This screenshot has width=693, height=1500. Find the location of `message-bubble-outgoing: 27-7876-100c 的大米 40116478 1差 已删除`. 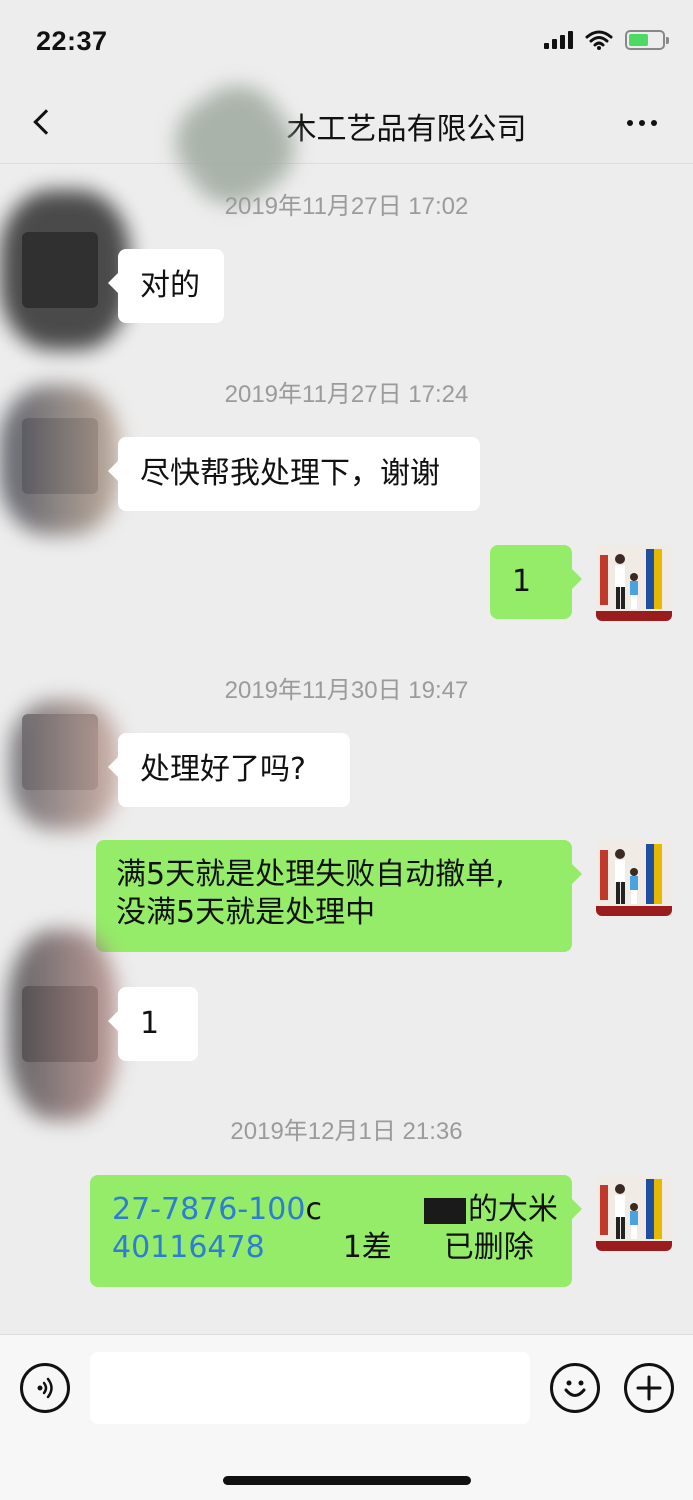

message-bubble-outgoing: 27-7876-100c 的大米 40116478 1差 已删除 is located at coordinates (336, 1231).